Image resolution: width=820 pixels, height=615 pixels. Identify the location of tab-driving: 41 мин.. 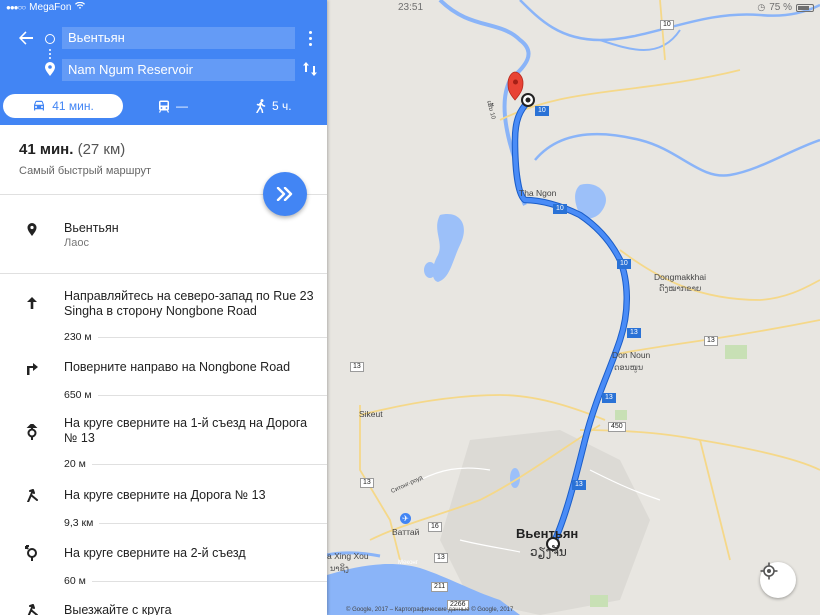
(63, 106).